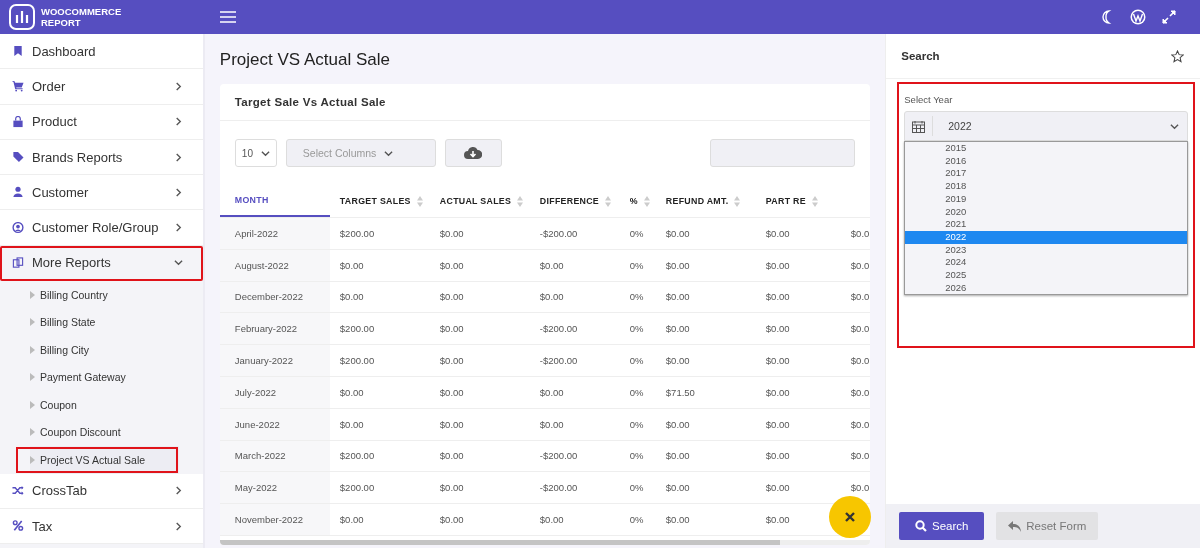 The height and width of the screenshot is (548, 1200). What do you see at coordinates (1046, 161) in the screenshot?
I see `year-option: 2016` at bounding box center [1046, 161].